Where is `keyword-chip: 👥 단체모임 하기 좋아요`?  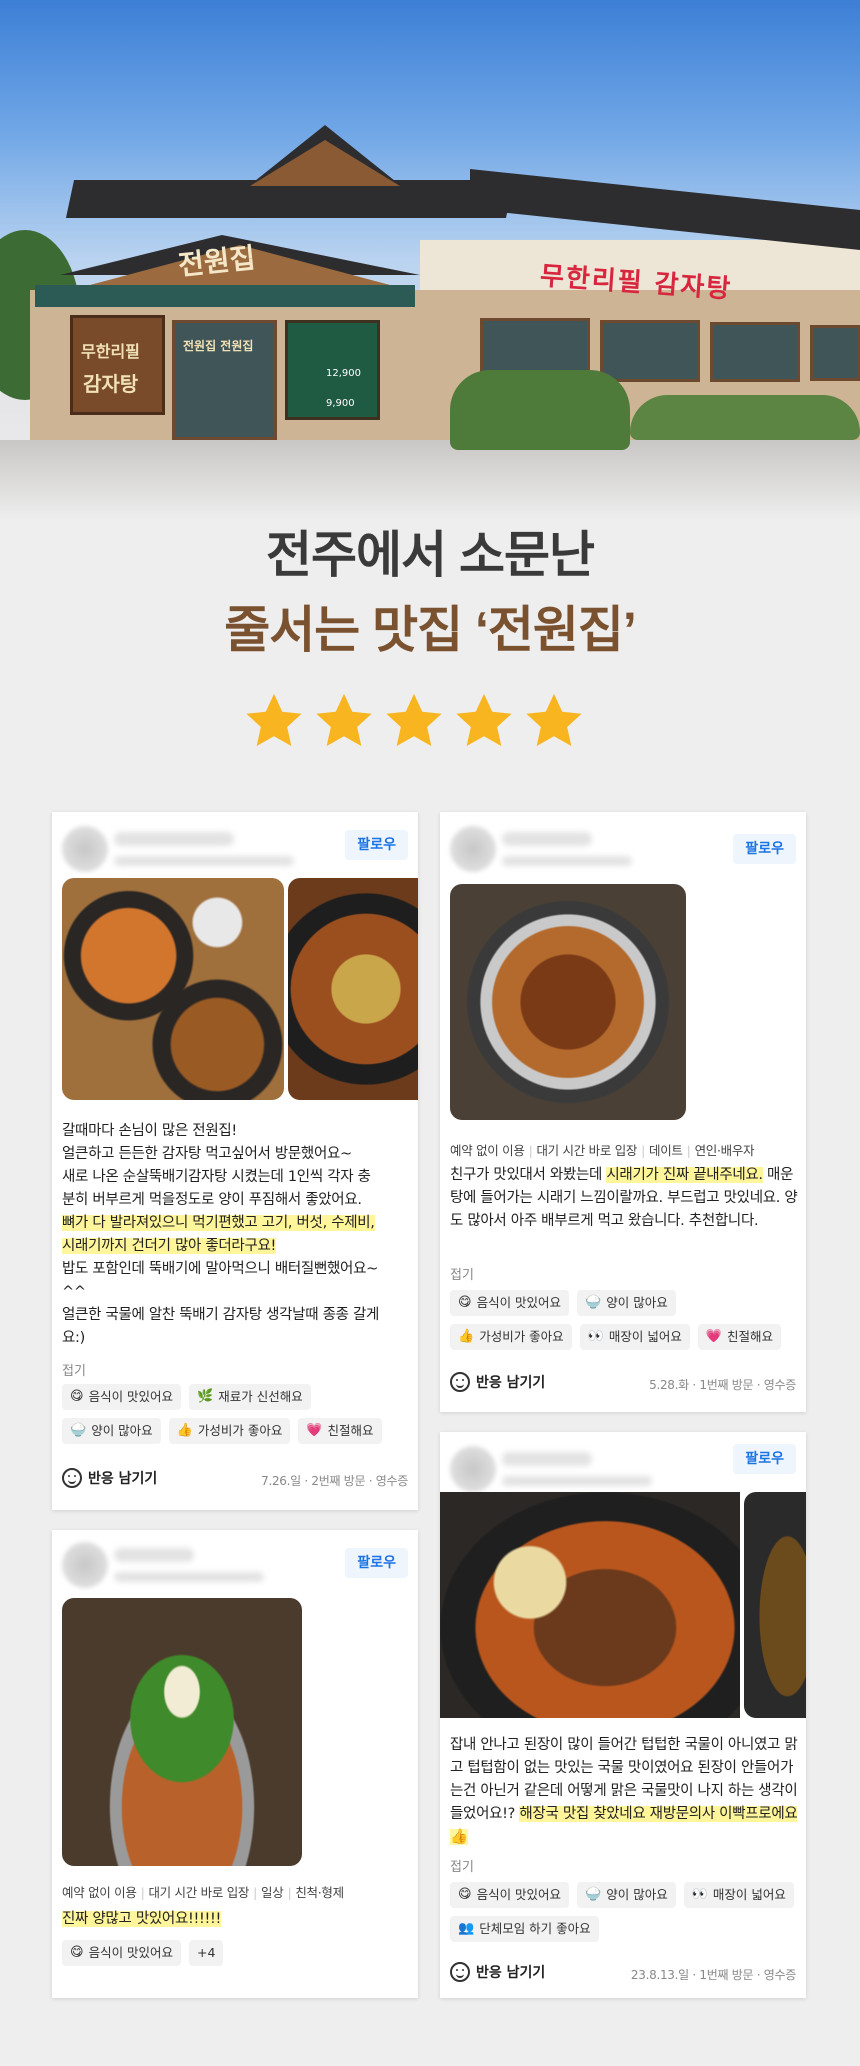 keyword-chip: 👥 단체모임 하기 좋아요 is located at coordinates (524, 1929).